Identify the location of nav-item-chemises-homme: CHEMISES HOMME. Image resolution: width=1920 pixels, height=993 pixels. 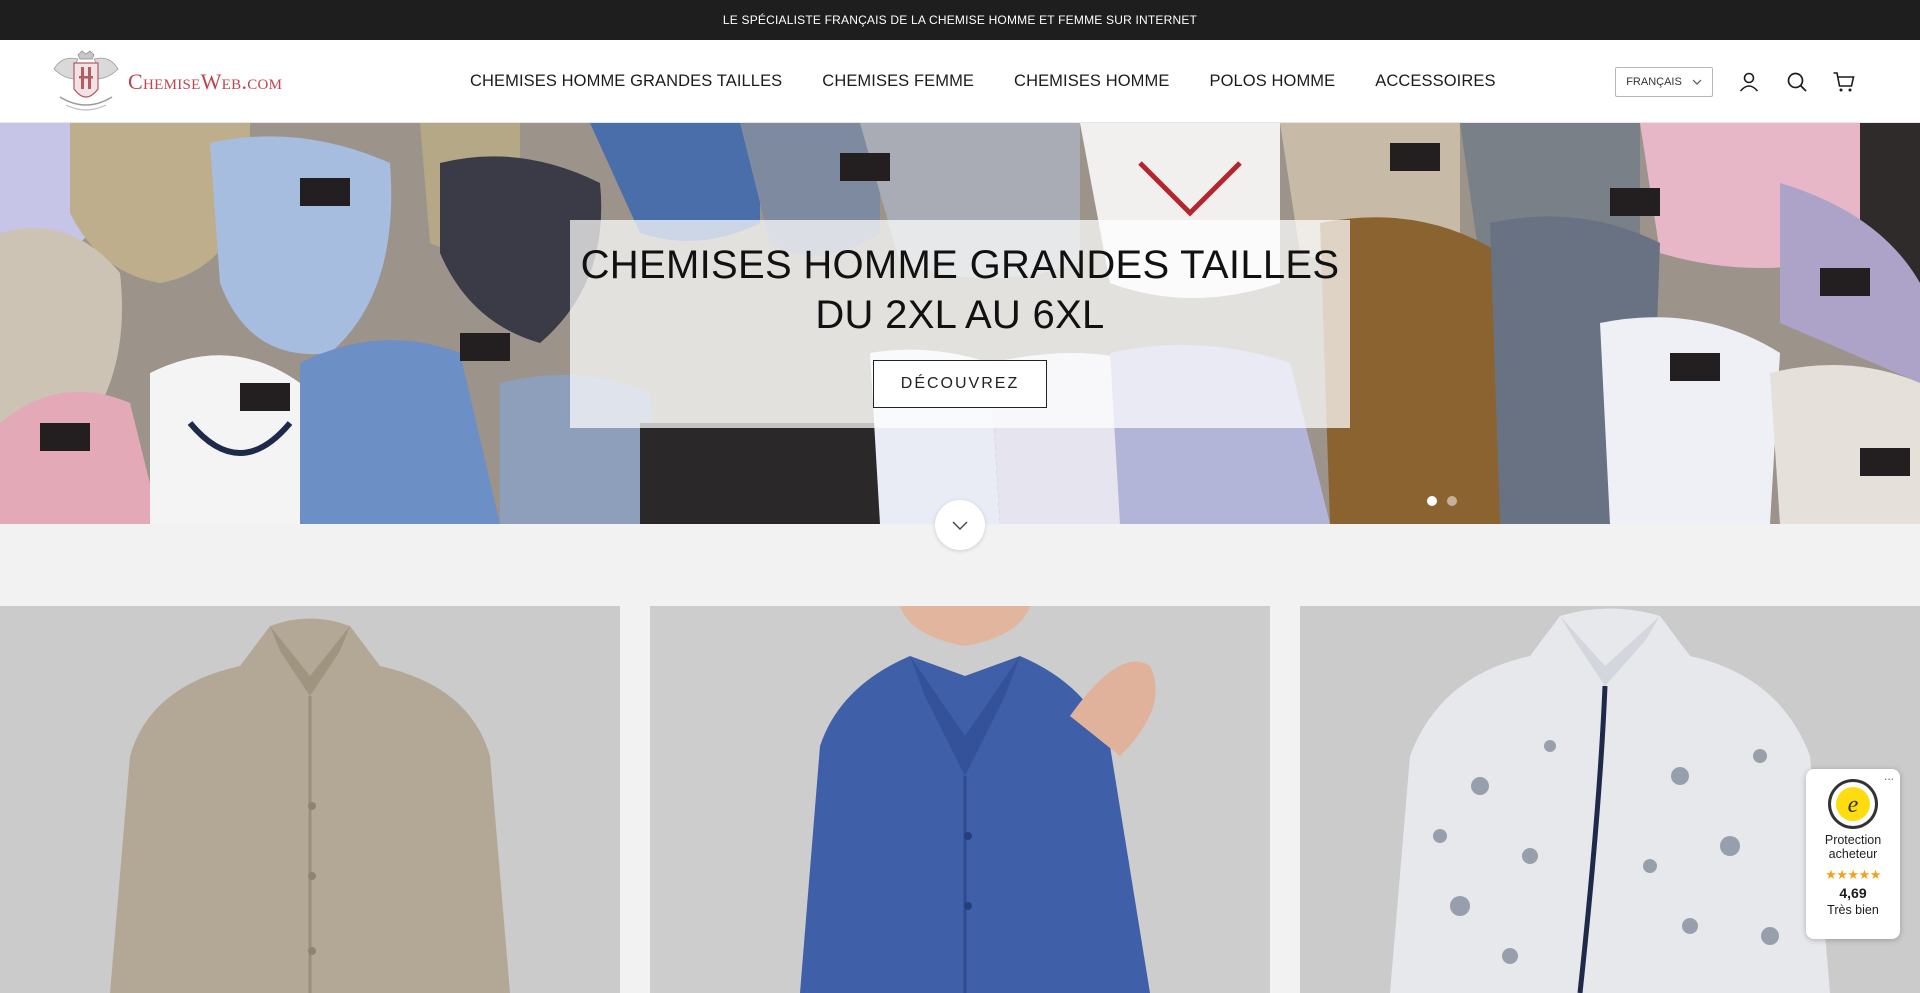
(1091, 81).